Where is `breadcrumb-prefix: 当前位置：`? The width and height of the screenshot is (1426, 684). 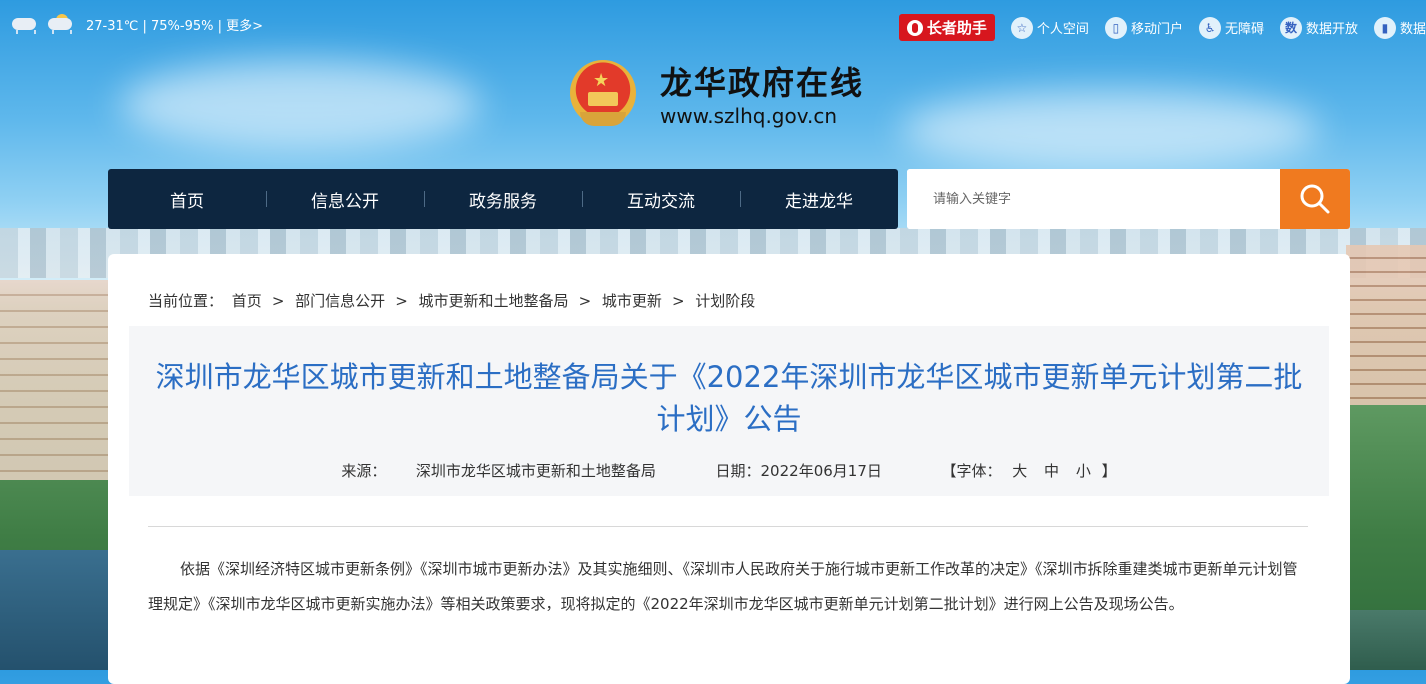
breadcrumb-prefix: 当前位置： is located at coordinates (186, 301).